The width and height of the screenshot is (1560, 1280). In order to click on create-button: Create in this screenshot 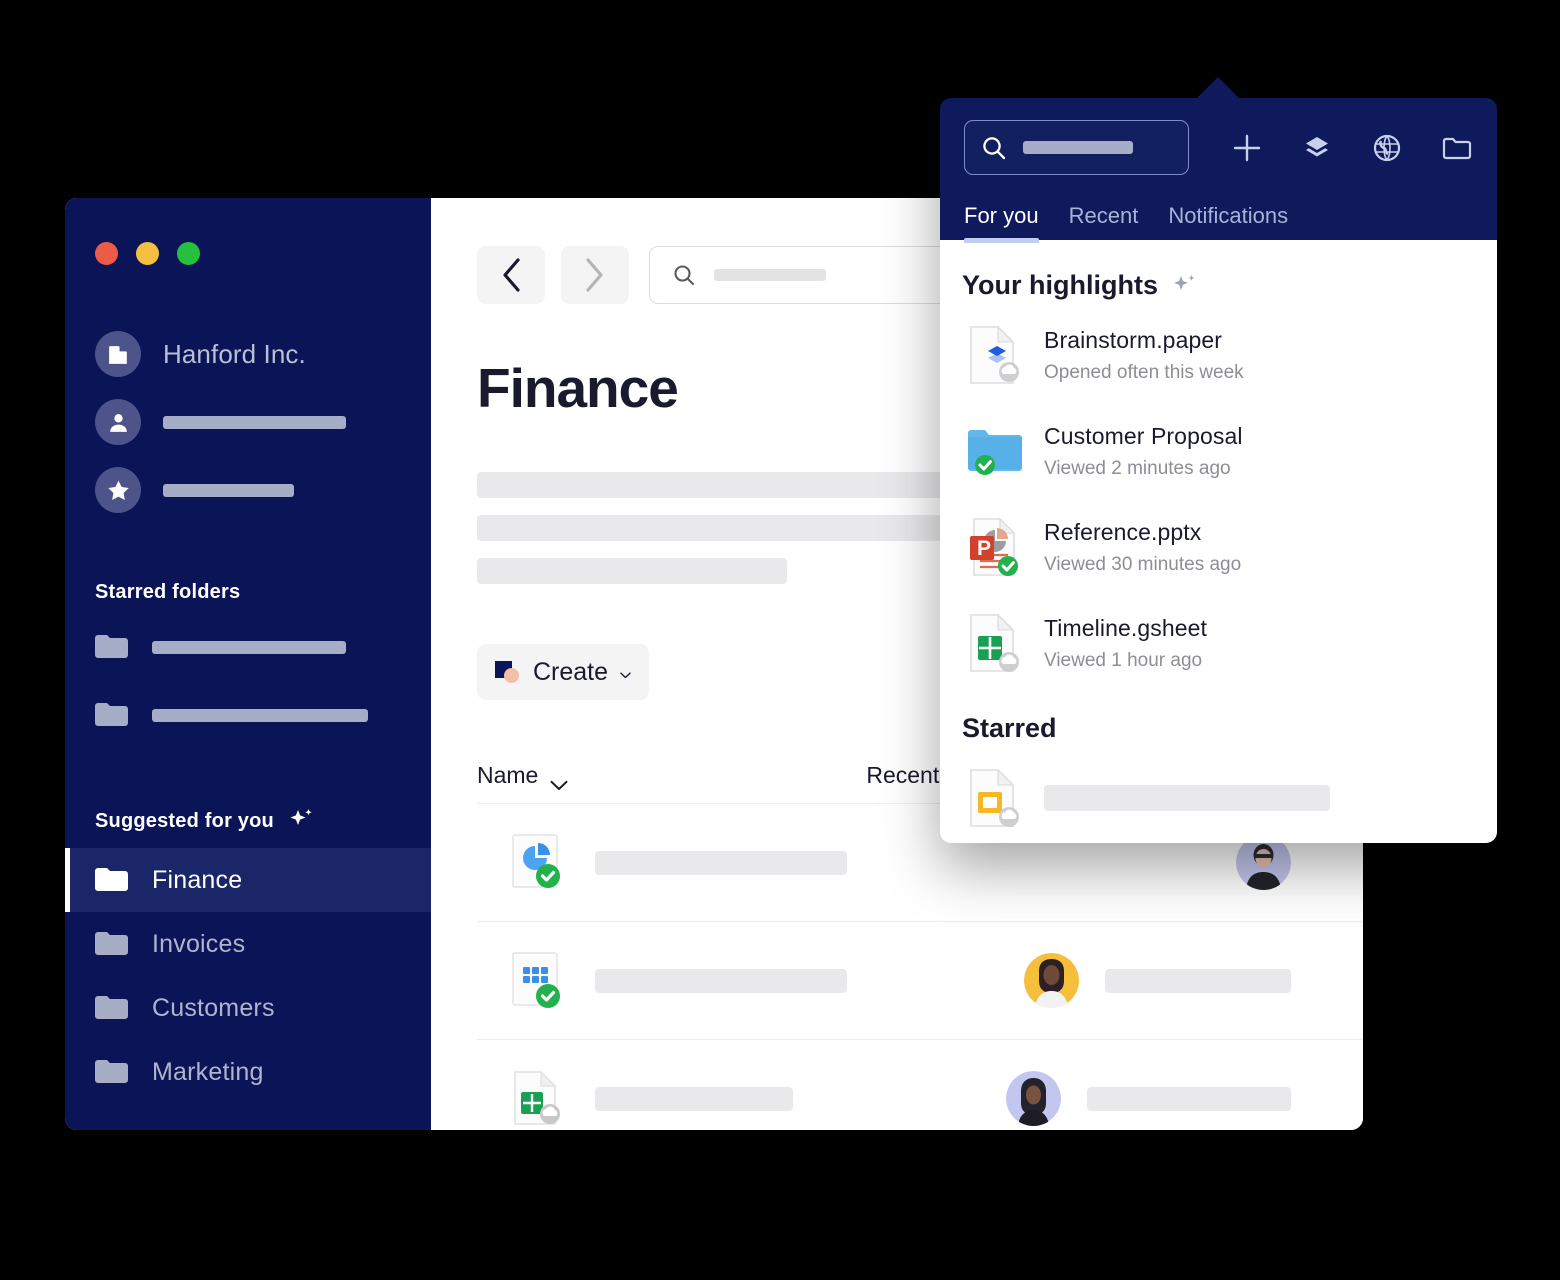, I will do `click(563, 672)`.